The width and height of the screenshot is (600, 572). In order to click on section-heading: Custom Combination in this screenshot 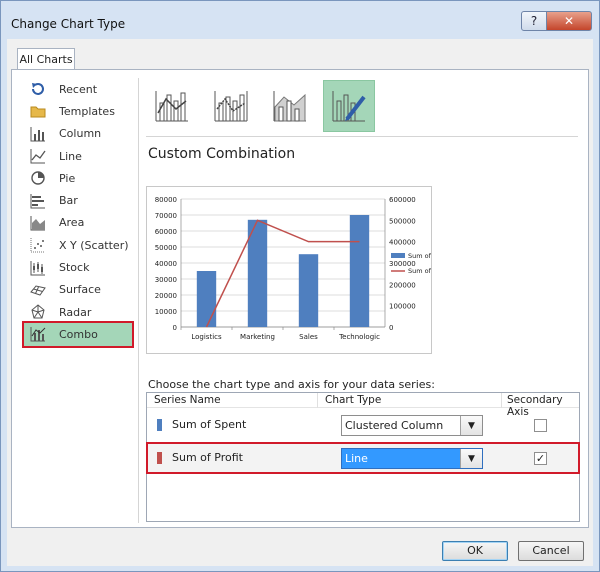, I will do `click(222, 154)`.